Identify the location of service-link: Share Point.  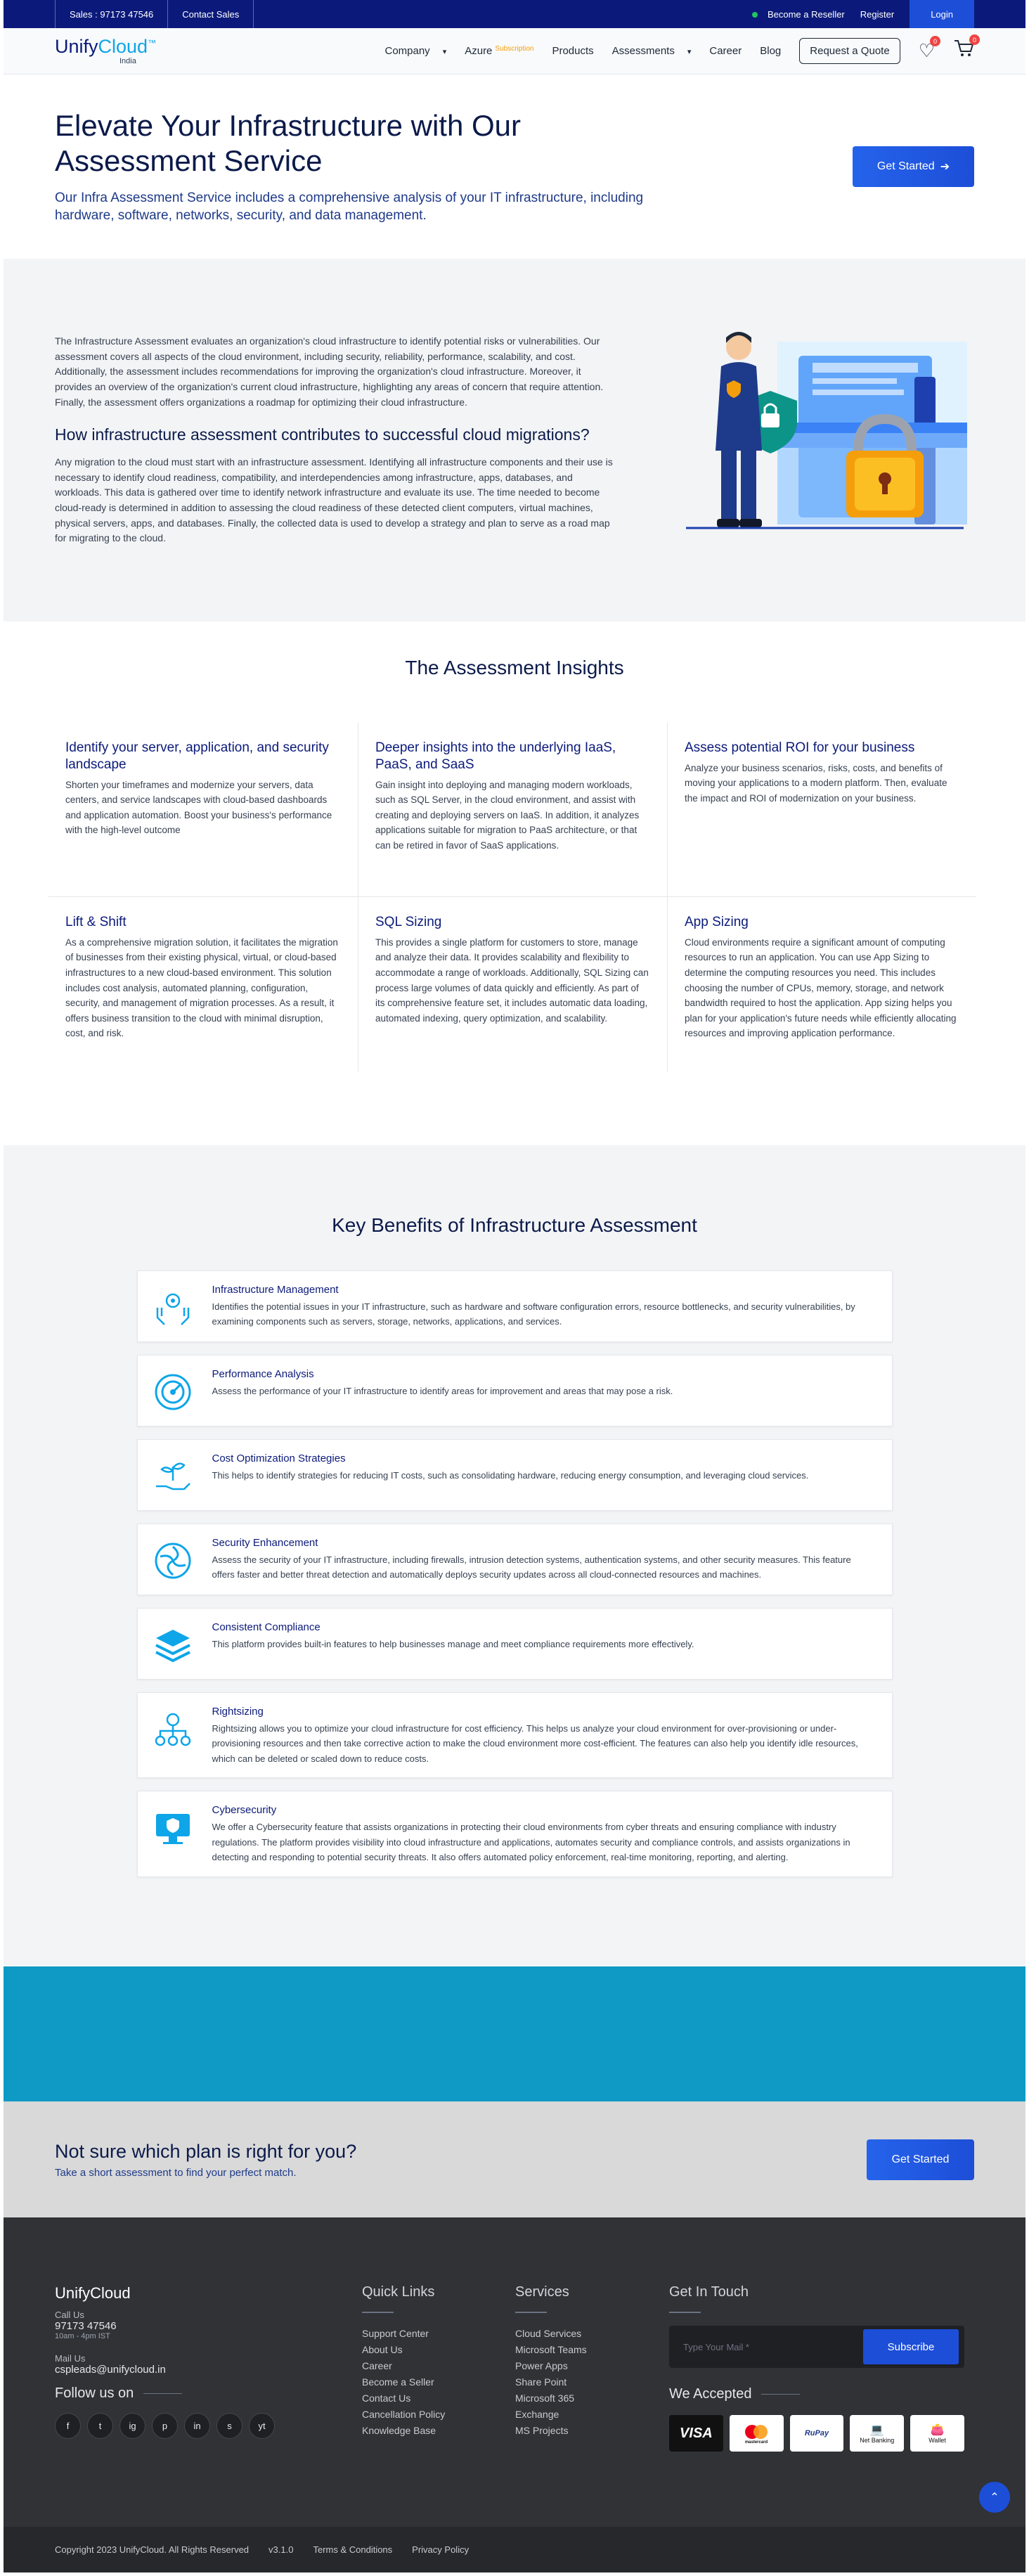
(592, 2382).